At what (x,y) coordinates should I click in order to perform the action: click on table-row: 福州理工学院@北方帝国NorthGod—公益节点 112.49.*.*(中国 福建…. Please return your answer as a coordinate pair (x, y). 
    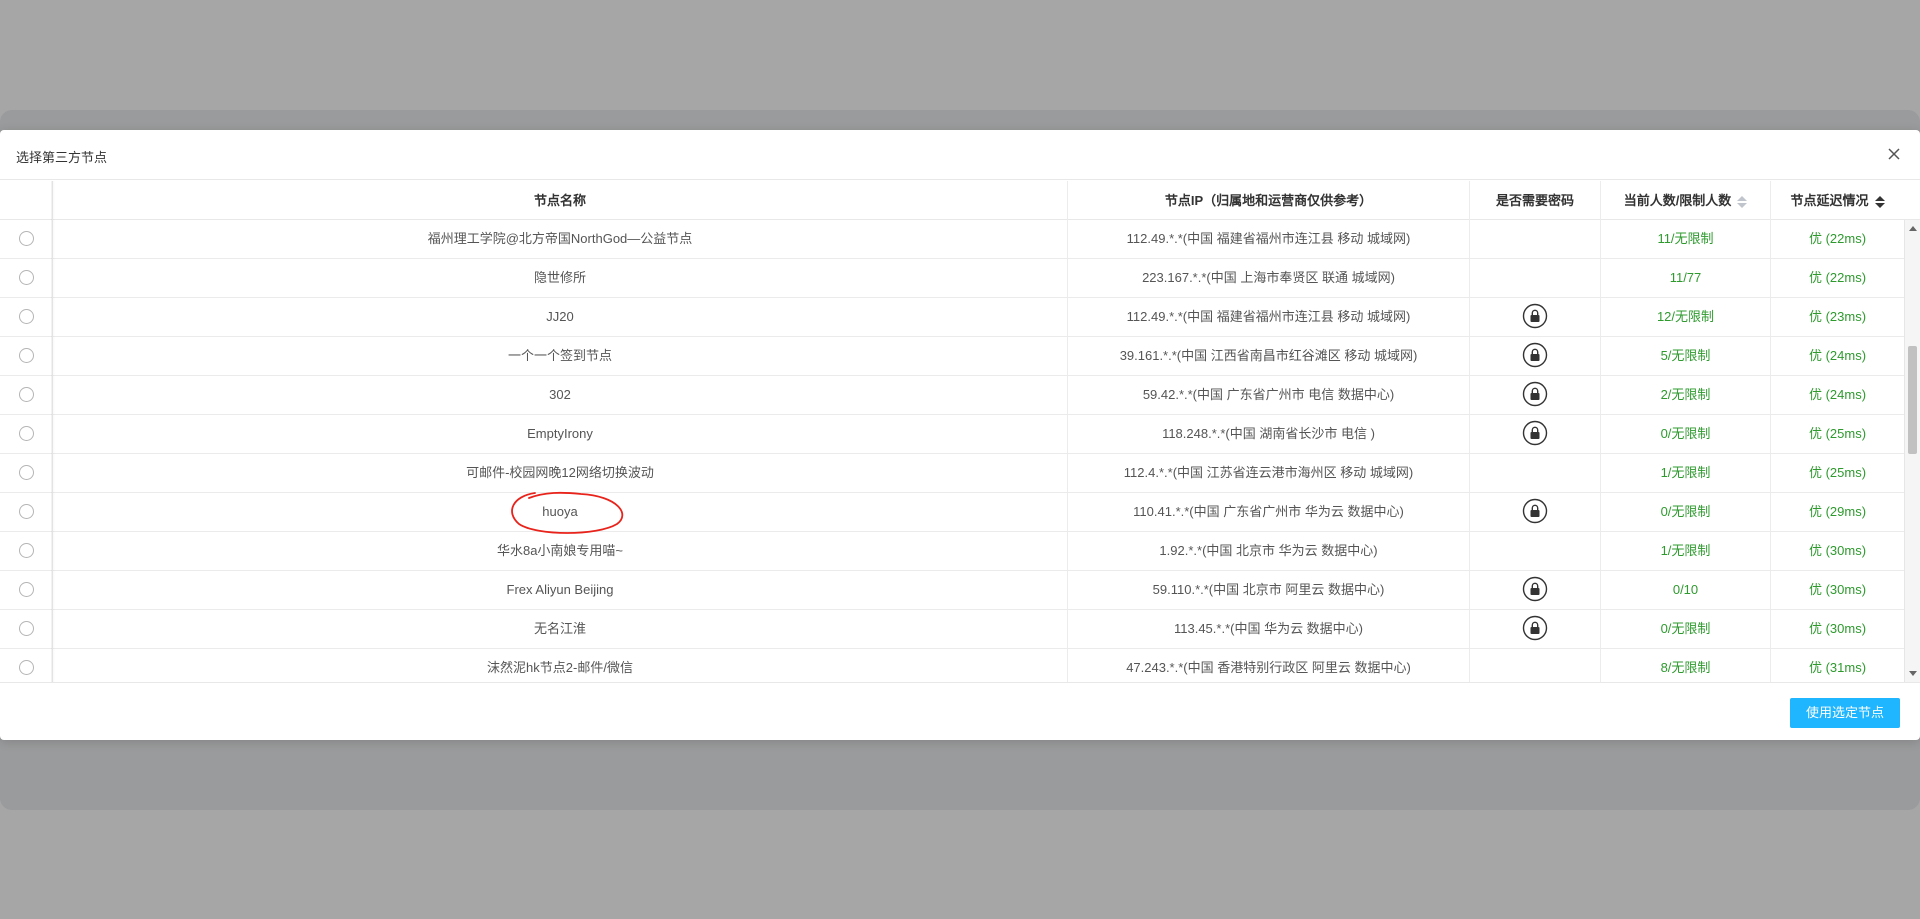
    Looking at the image, I should click on (952, 239).